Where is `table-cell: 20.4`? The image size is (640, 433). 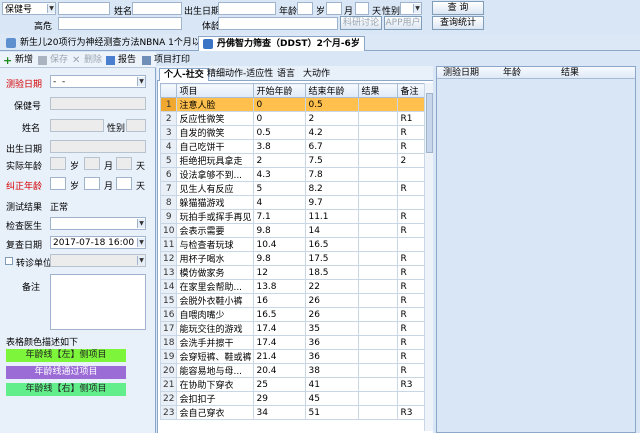 table-cell: 20.4 is located at coordinates (280, 370).